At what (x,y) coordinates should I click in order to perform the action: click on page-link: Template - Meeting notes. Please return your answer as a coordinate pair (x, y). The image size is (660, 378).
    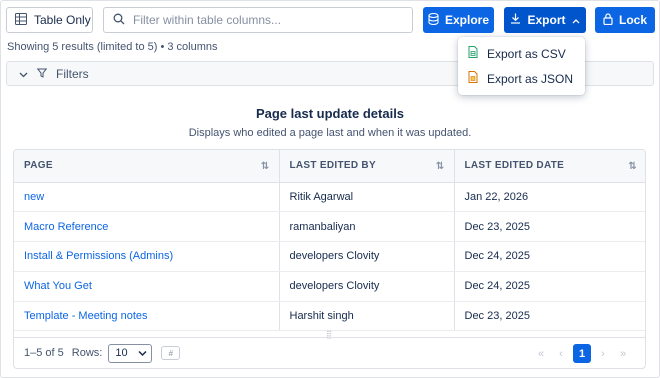
    Looking at the image, I should click on (146, 316).